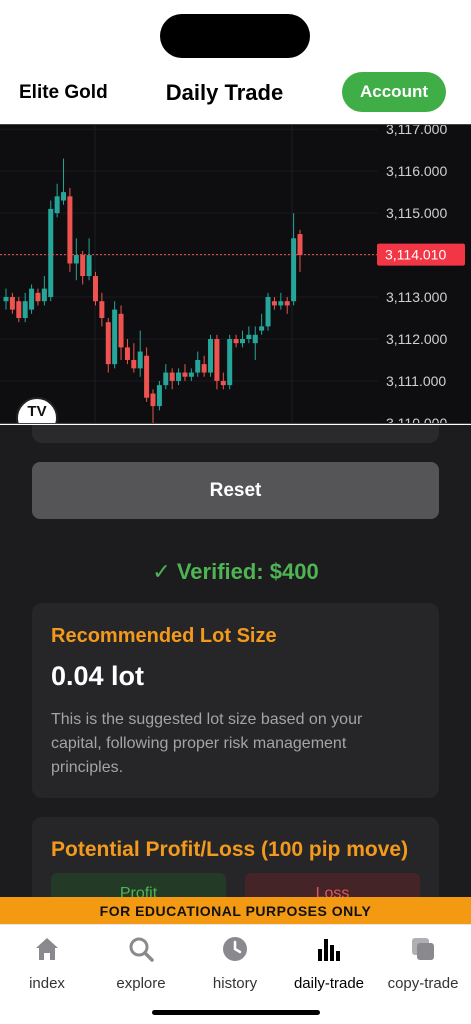 The width and height of the screenshot is (471, 1024). What do you see at coordinates (235, 983) in the screenshot?
I see `tab-label-history: history` at bounding box center [235, 983].